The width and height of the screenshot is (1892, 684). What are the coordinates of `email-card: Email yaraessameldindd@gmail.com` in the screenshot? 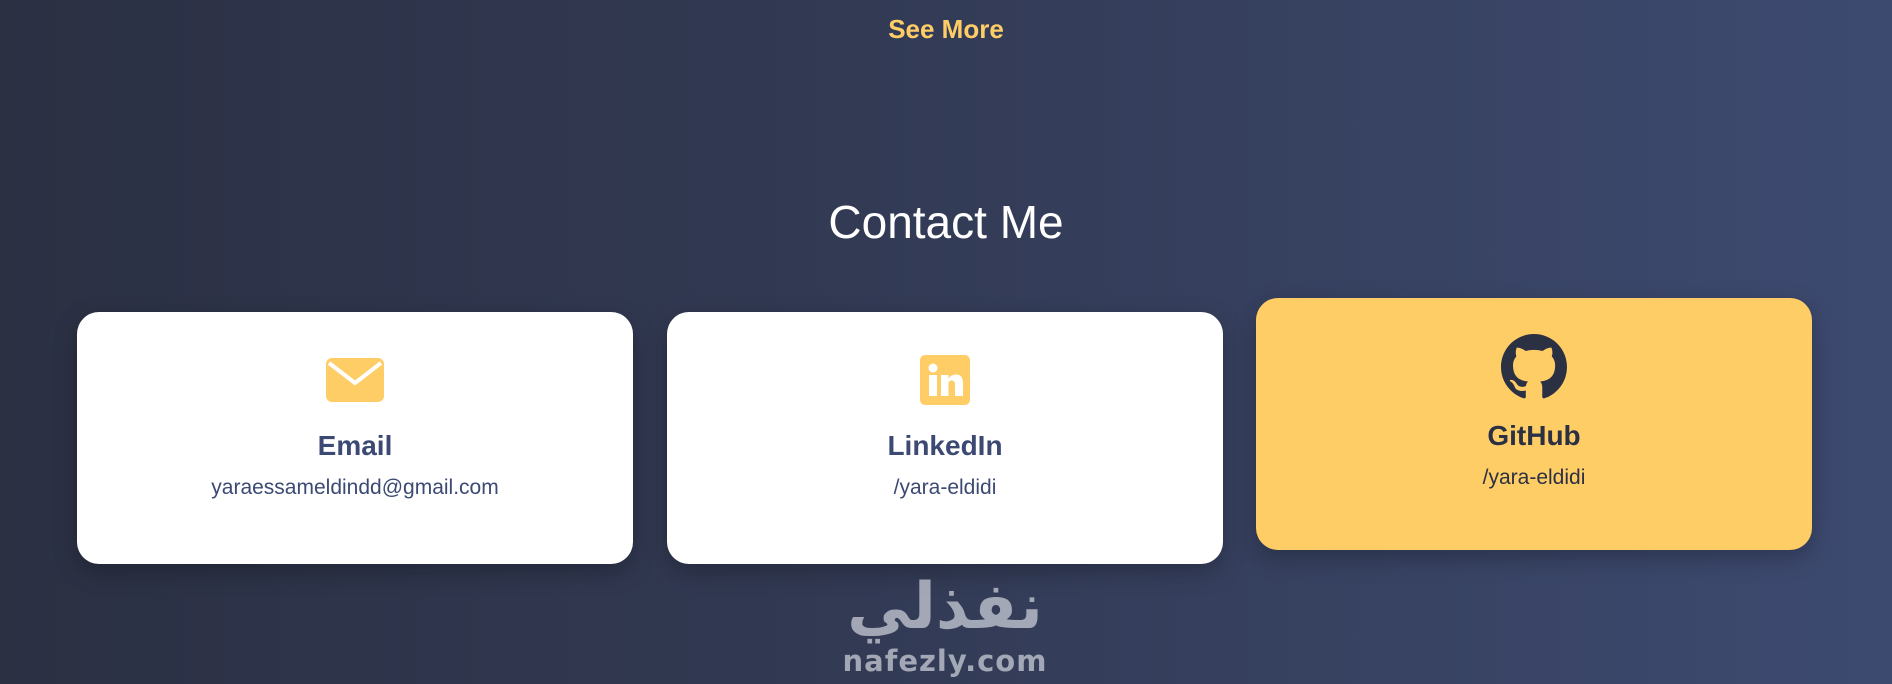 It's located at (355, 438).